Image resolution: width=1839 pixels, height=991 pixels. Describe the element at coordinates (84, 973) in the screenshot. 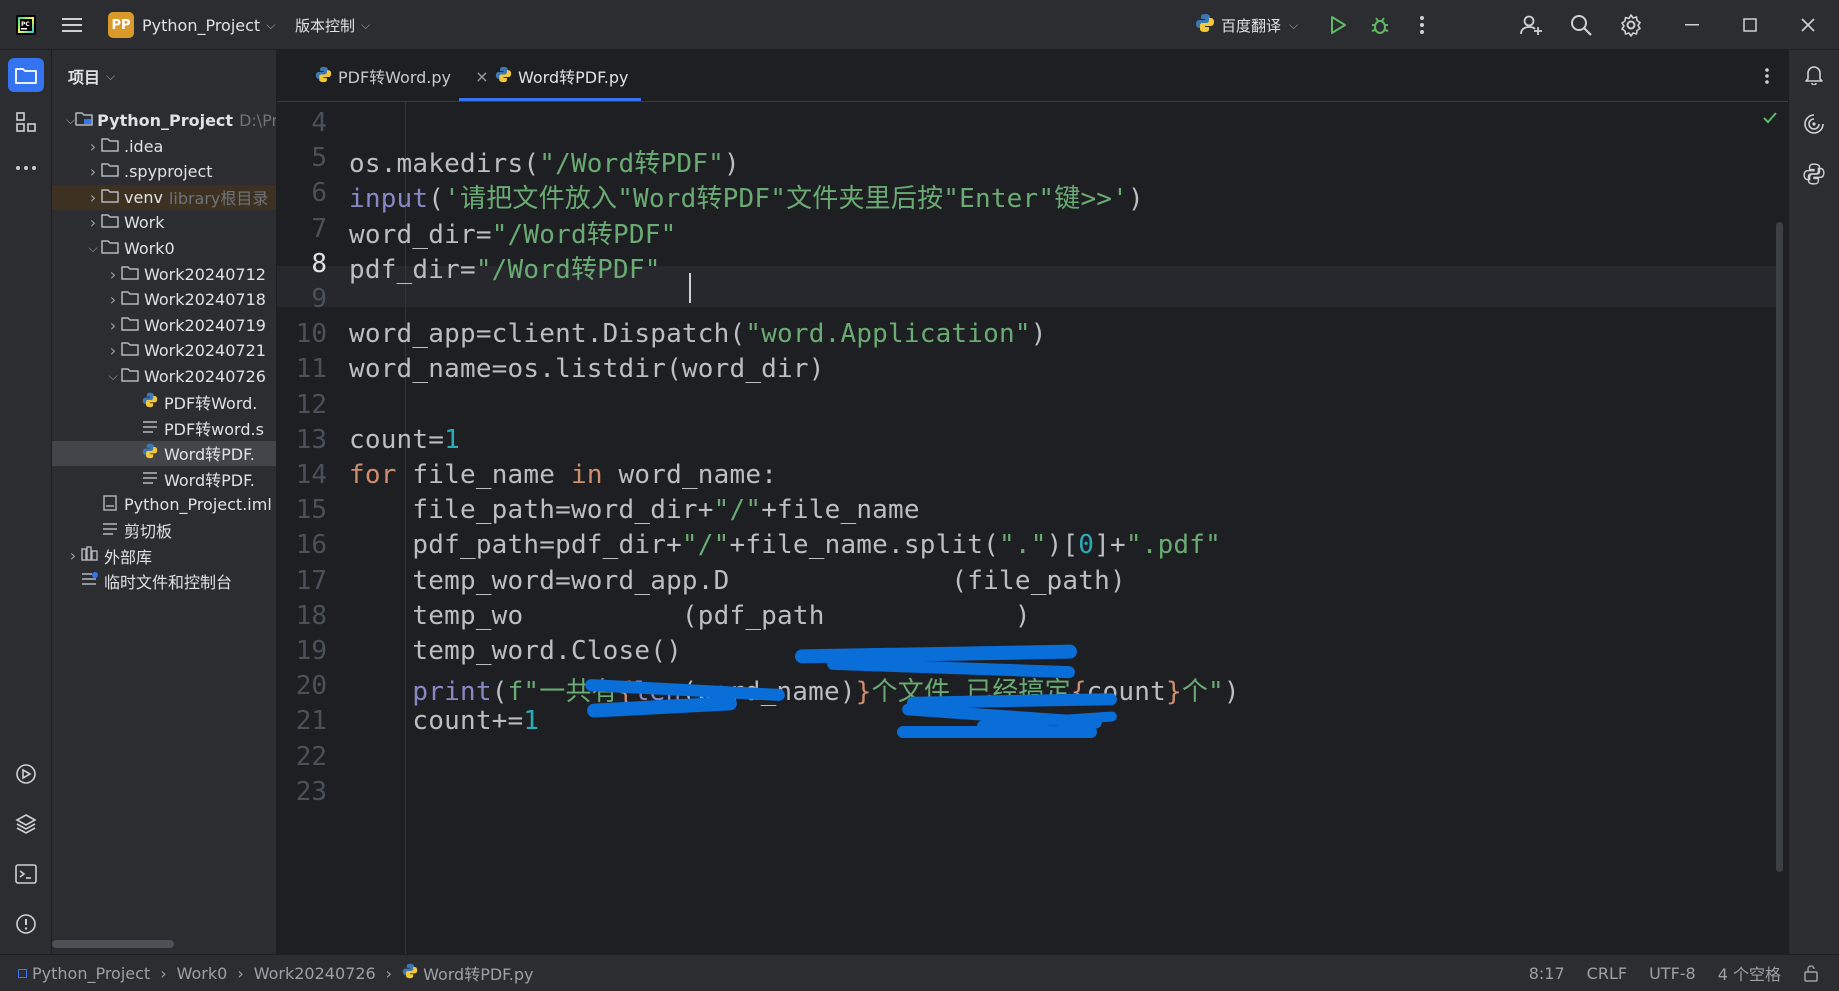

I see `breadcrumb-item: Python_Project` at that location.